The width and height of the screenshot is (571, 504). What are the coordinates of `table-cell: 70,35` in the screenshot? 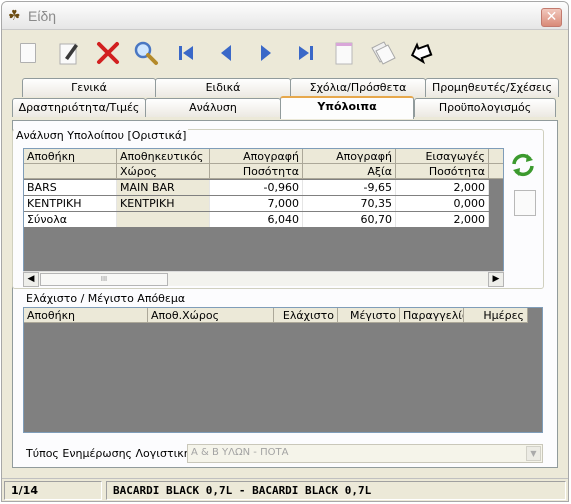 It's located at (349, 203).